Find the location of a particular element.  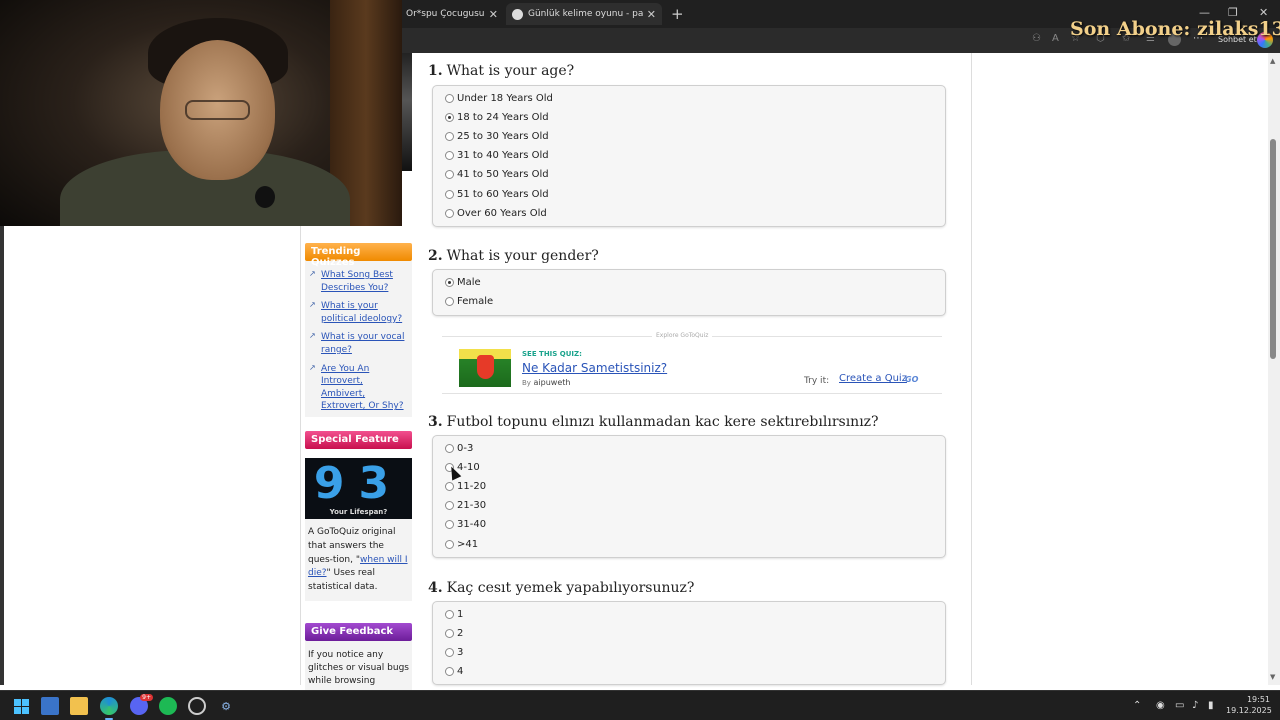

trending-item: ↗ What is your political ideology? is located at coordinates (358, 312).